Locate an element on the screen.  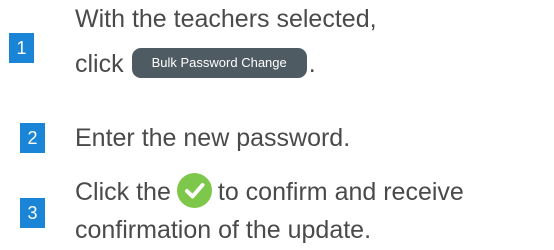
step-1-number: 1 is located at coordinates (21, 48).